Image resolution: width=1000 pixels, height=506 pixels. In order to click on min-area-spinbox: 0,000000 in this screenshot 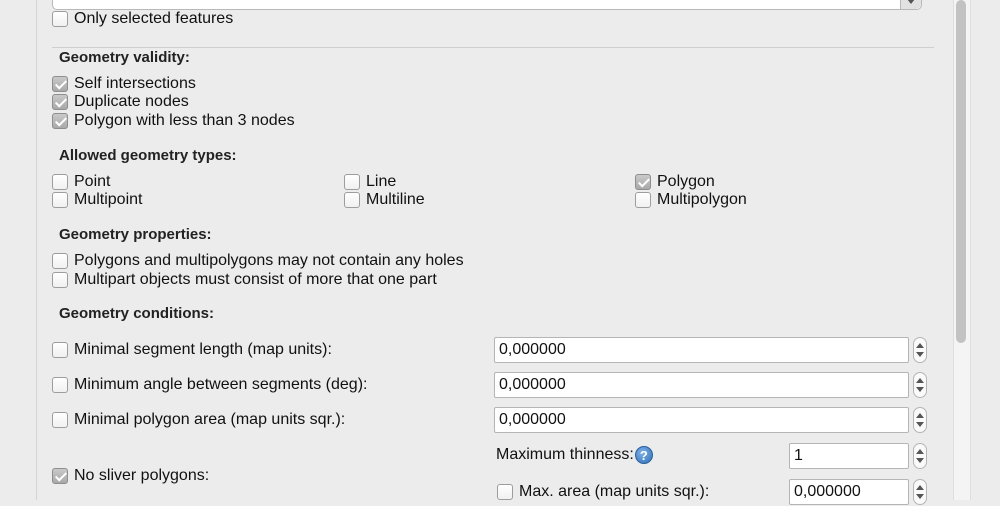, I will do `click(710, 420)`.